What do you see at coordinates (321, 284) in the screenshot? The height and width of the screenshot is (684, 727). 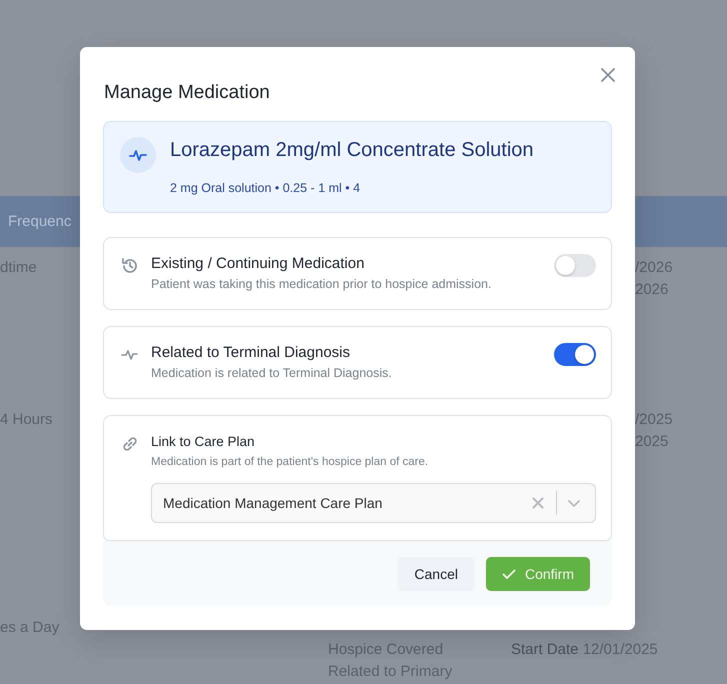 I see `option-description: Patient was taking this medication prior to hospice admission.` at bounding box center [321, 284].